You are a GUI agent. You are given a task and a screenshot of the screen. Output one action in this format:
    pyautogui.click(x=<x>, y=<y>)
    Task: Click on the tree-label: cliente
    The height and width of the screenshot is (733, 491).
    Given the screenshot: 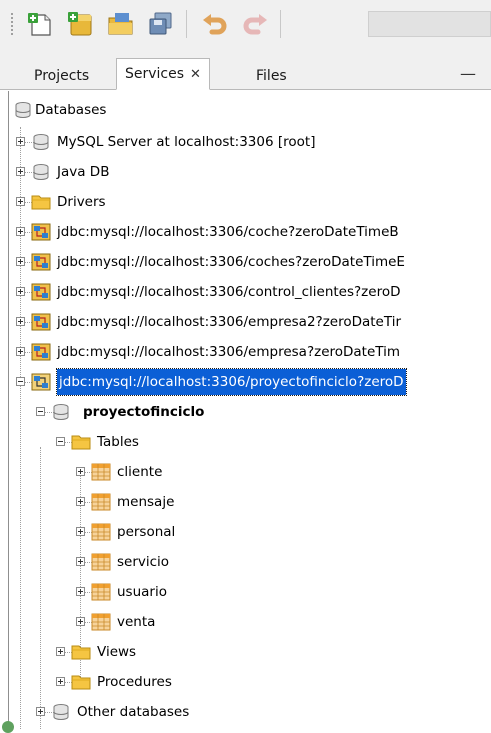 What is the action you would take?
    pyautogui.click(x=140, y=472)
    